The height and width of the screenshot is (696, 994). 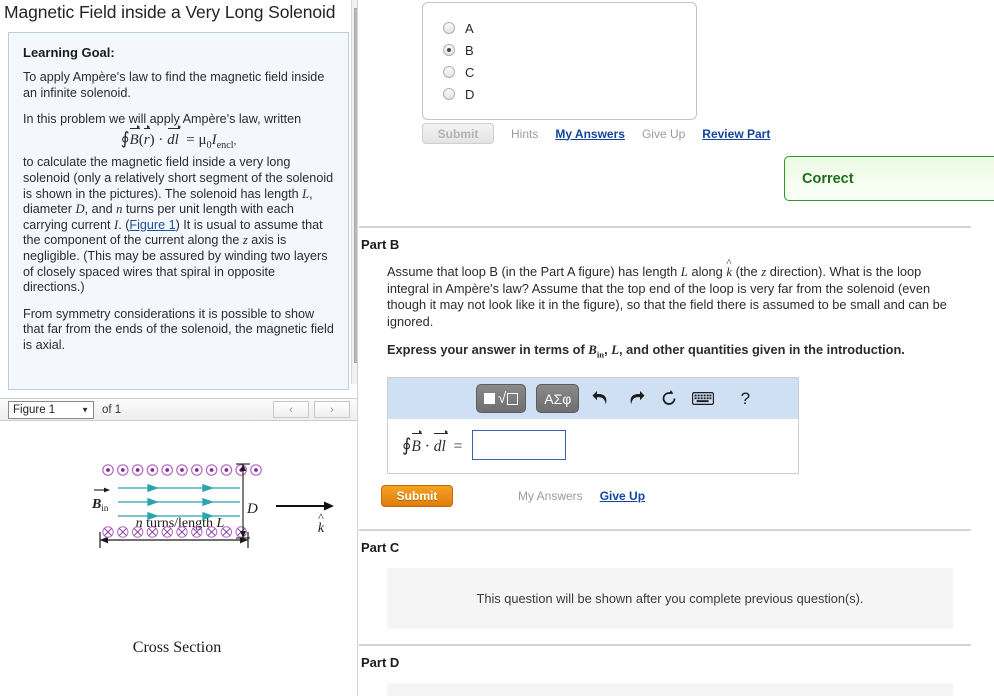 I want to click on figure-toolbar: Figure 1 ▼ of 1 ‹ ›, so click(x=178, y=409).